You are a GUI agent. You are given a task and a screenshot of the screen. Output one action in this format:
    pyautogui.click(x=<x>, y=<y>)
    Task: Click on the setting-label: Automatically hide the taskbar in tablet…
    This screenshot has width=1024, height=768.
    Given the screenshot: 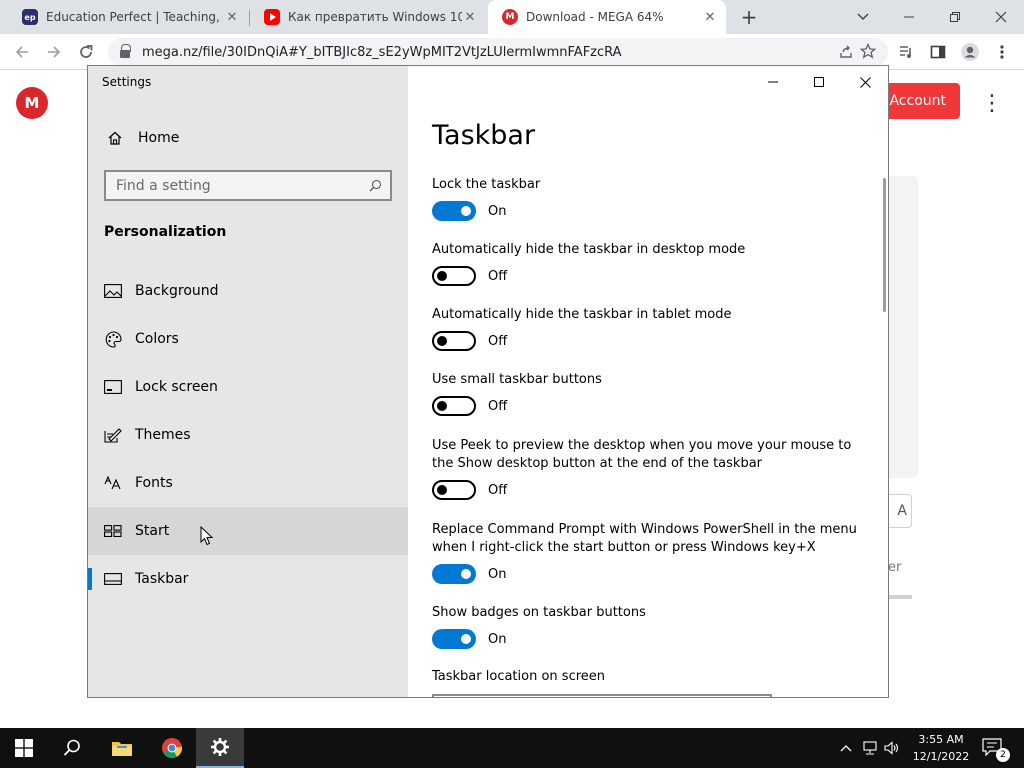 What is the action you would take?
    pyautogui.click(x=582, y=314)
    